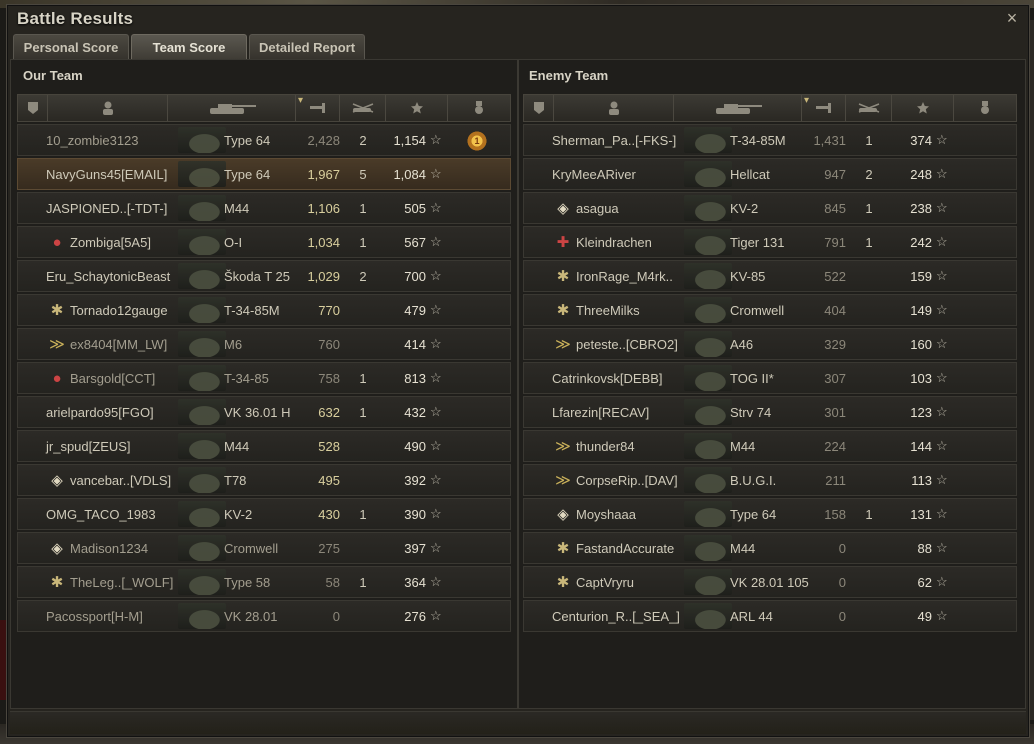 This screenshot has width=1034, height=744. Describe the element at coordinates (264, 310) in the screenshot. I see `table-row: ✱ Tornado12gauge T-34-85M 770 479 ☆` at that location.